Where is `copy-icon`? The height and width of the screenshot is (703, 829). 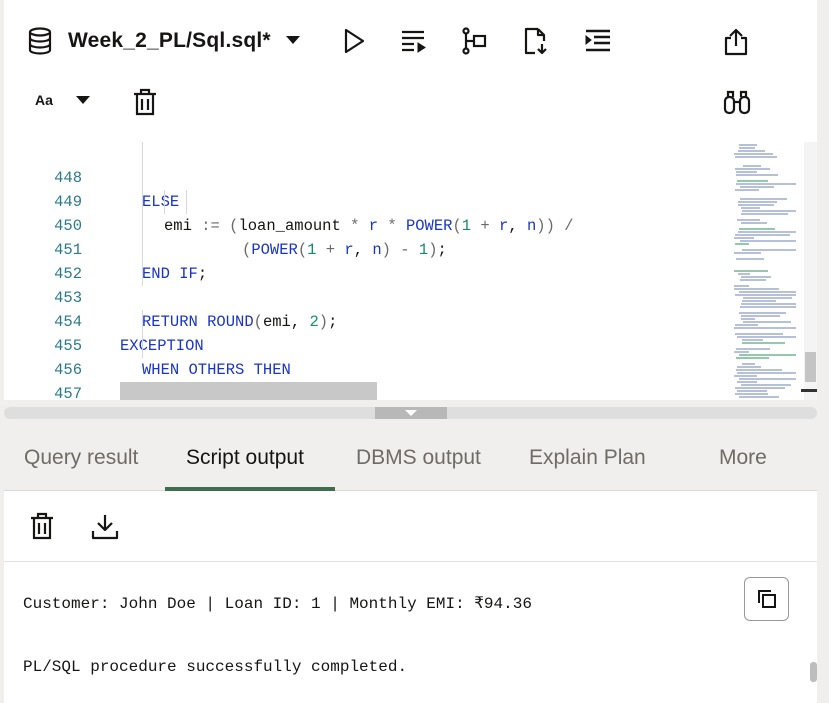 copy-icon is located at coordinates (766, 599).